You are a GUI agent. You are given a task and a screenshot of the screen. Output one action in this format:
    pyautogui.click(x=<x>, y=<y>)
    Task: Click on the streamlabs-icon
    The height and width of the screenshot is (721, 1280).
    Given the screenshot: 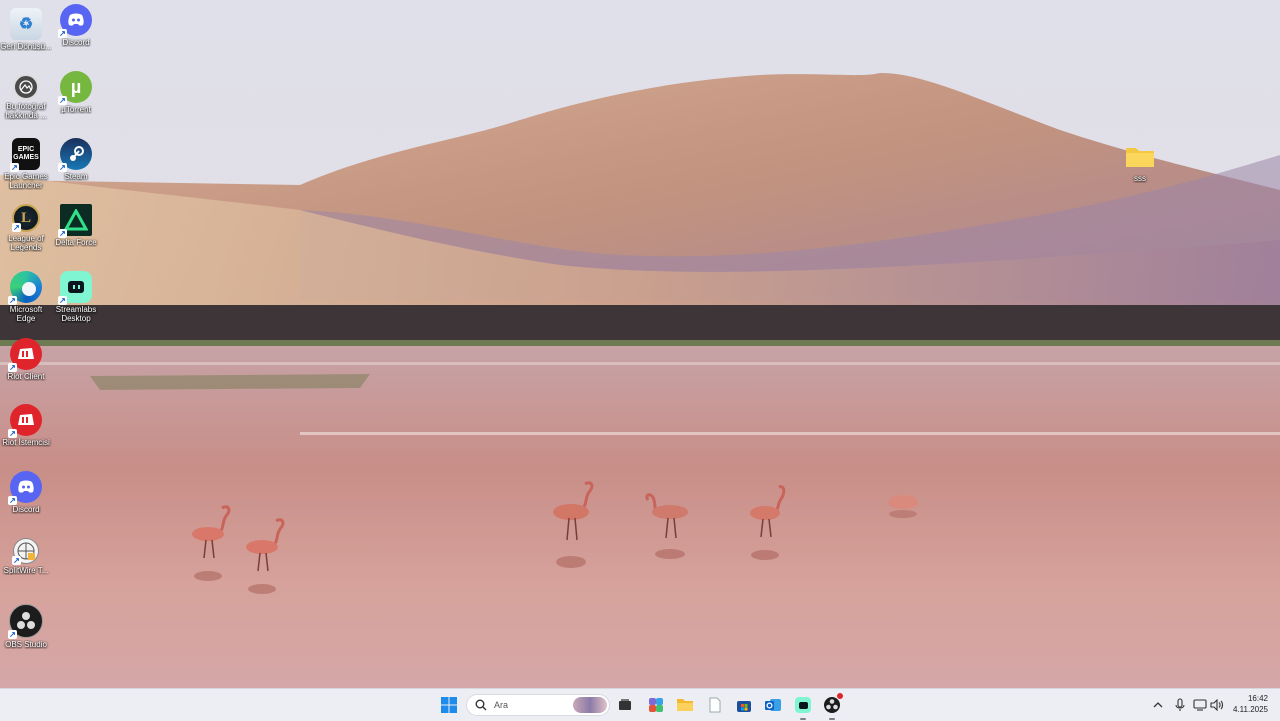 What is the action you would take?
    pyautogui.click(x=803, y=705)
    